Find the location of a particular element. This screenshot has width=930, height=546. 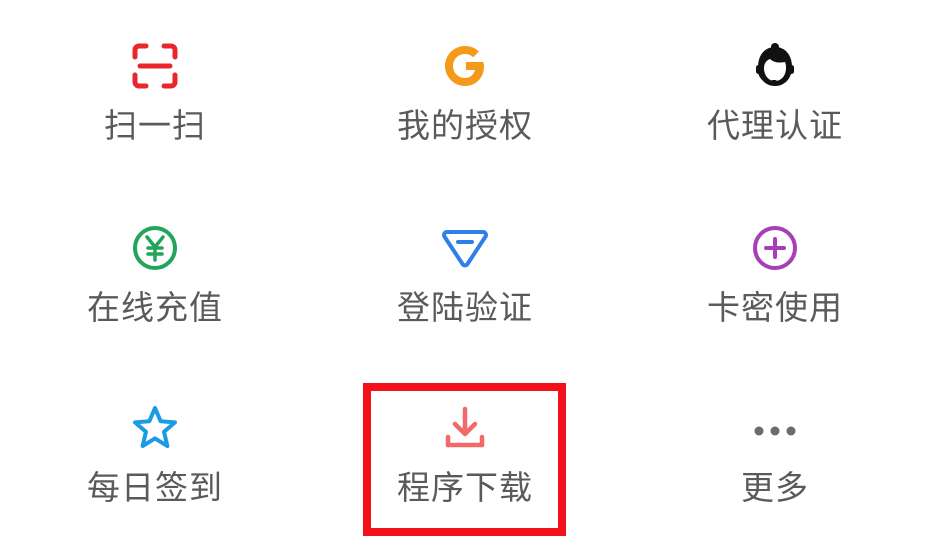

menu-item-label: 扫一扫 is located at coordinates (155, 125).